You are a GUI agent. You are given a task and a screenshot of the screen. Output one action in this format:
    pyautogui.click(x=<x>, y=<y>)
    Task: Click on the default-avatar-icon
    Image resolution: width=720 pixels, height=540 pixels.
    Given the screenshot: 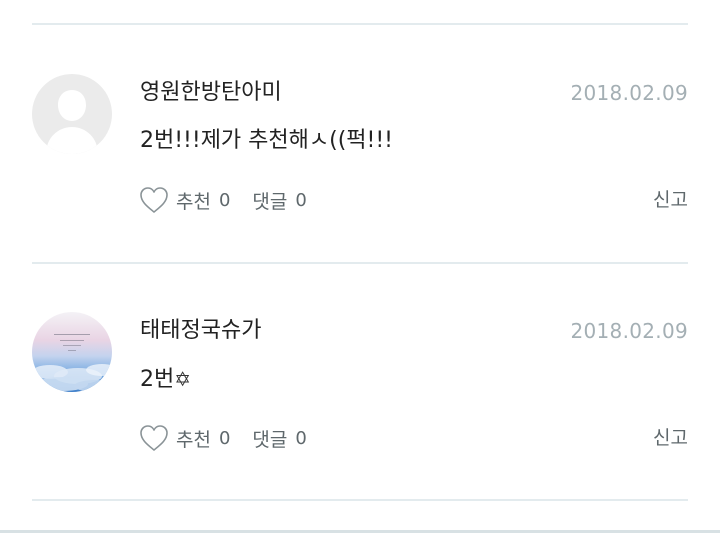 What is the action you would take?
    pyautogui.click(x=72, y=114)
    